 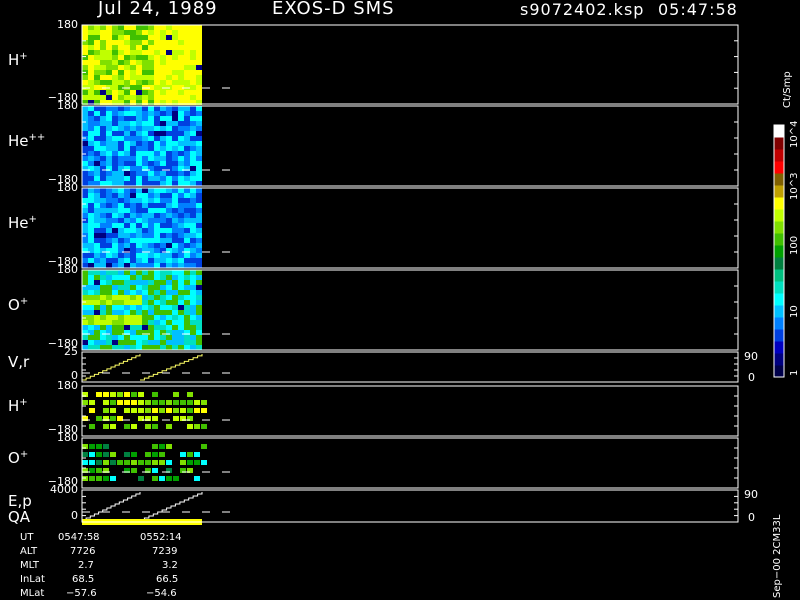 What do you see at coordinates (142, 506) in the screenshot?
I see `series-line` at bounding box center [142, 506].